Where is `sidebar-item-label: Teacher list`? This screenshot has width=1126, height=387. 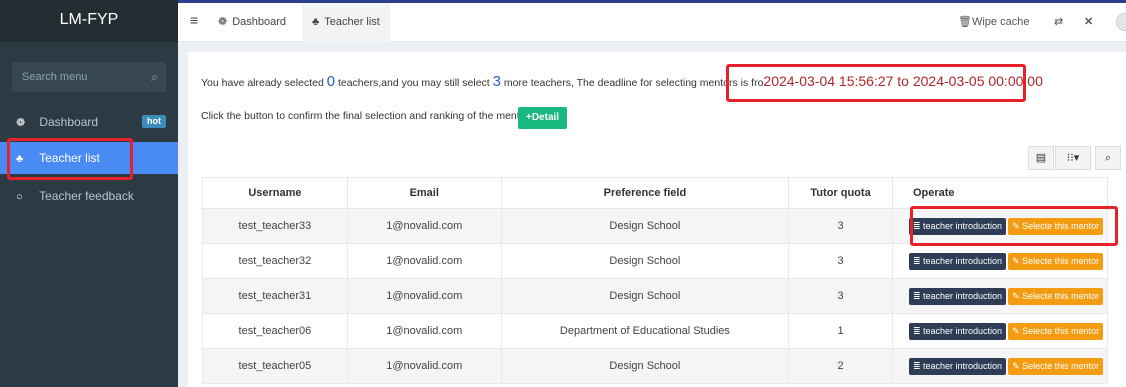
sidebar-item-label: Teacher list is located at coordinates (69, 158).